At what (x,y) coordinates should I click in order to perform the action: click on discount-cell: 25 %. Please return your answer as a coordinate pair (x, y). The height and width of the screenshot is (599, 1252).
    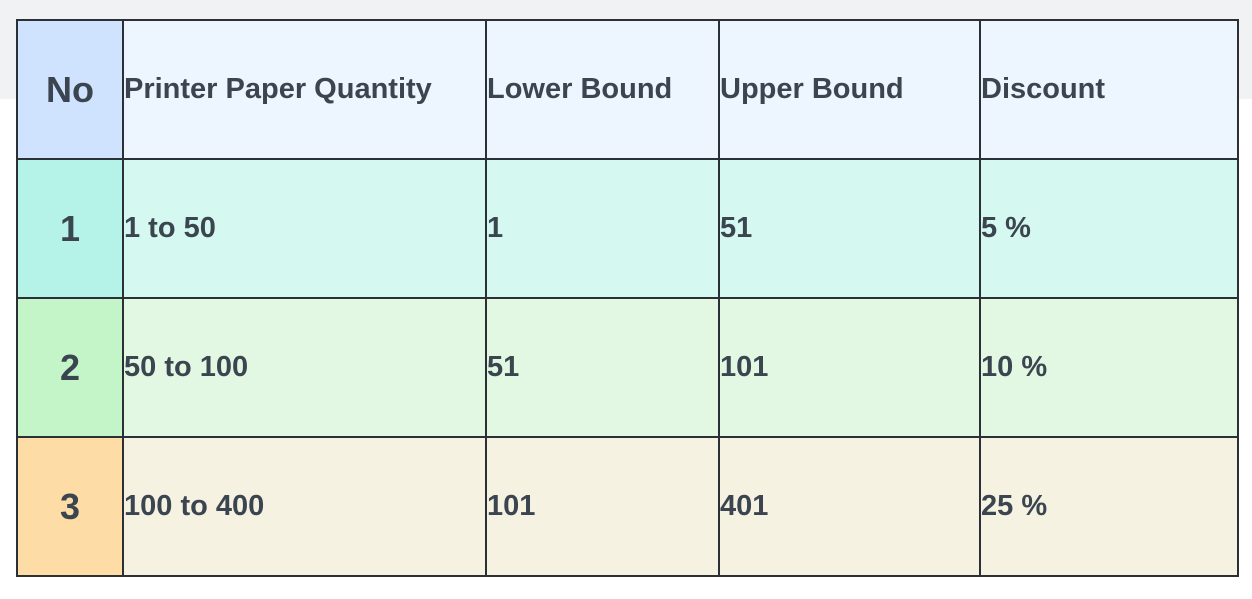
    Looking at the image, I should click on (1109, 506).